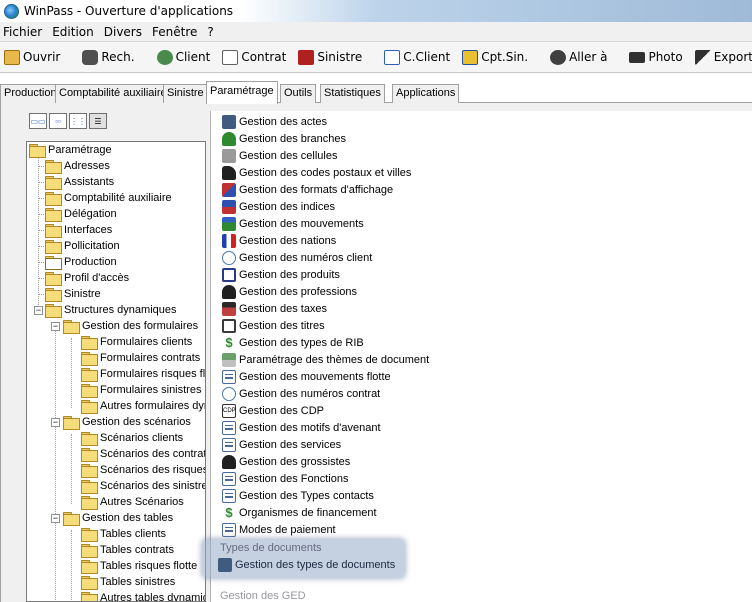 The width and height of the screenshot is (752, 602). What do you see at coordinates (81, 214) in the screenshot?
I see `tree-item: Délégation` at bounding box center [81, 214].